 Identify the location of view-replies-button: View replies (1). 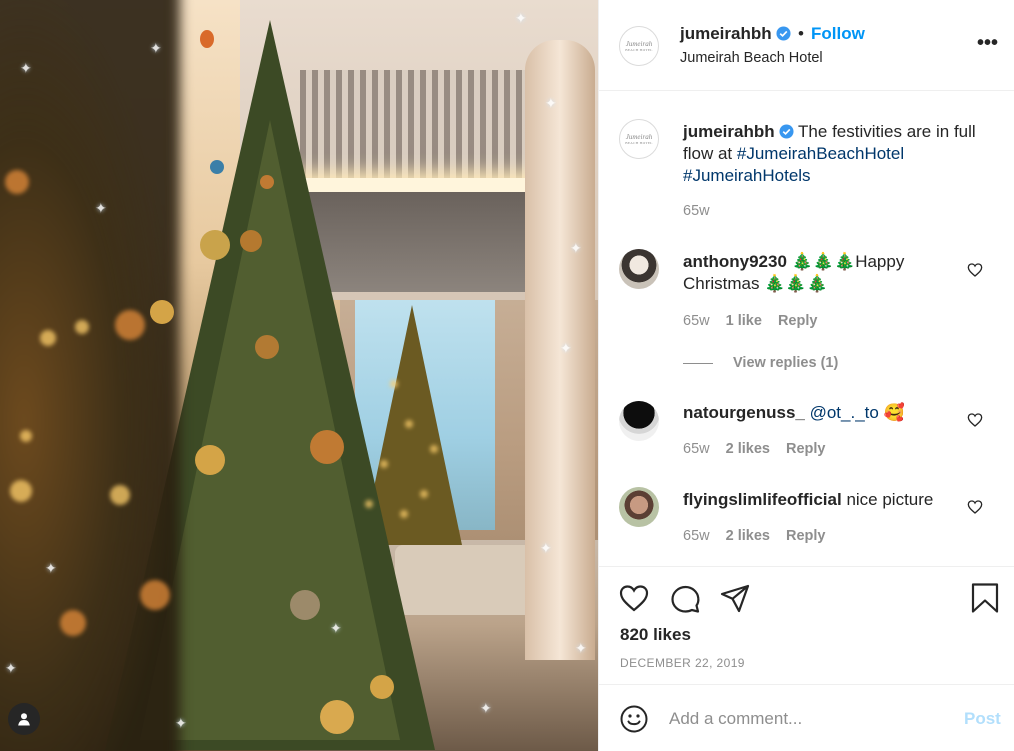
(791, 363).